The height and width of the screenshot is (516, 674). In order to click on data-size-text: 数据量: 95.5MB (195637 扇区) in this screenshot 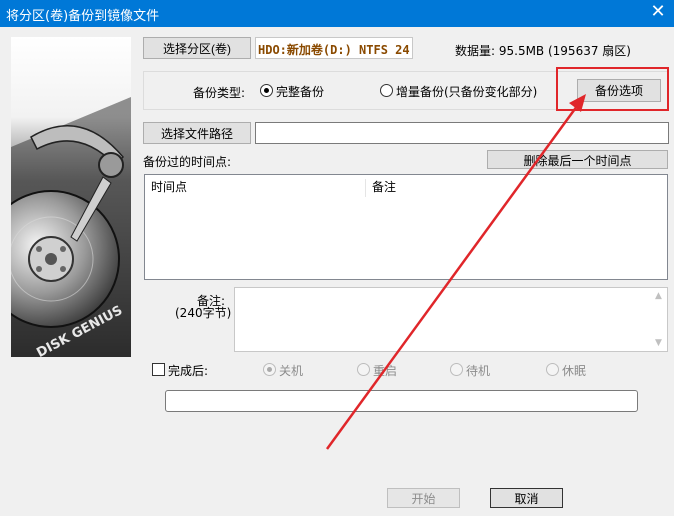, I will do `click(543, 51)`.